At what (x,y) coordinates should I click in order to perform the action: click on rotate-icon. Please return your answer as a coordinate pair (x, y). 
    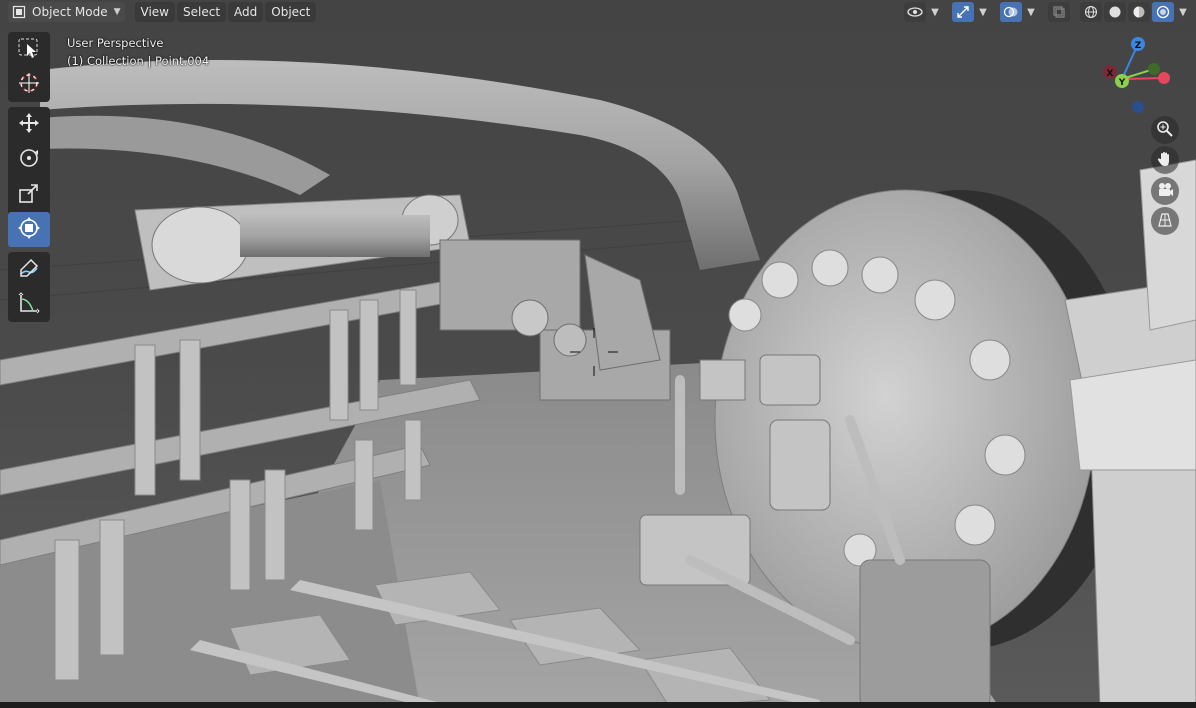
    Looking at the image, I should click on (29, 159).